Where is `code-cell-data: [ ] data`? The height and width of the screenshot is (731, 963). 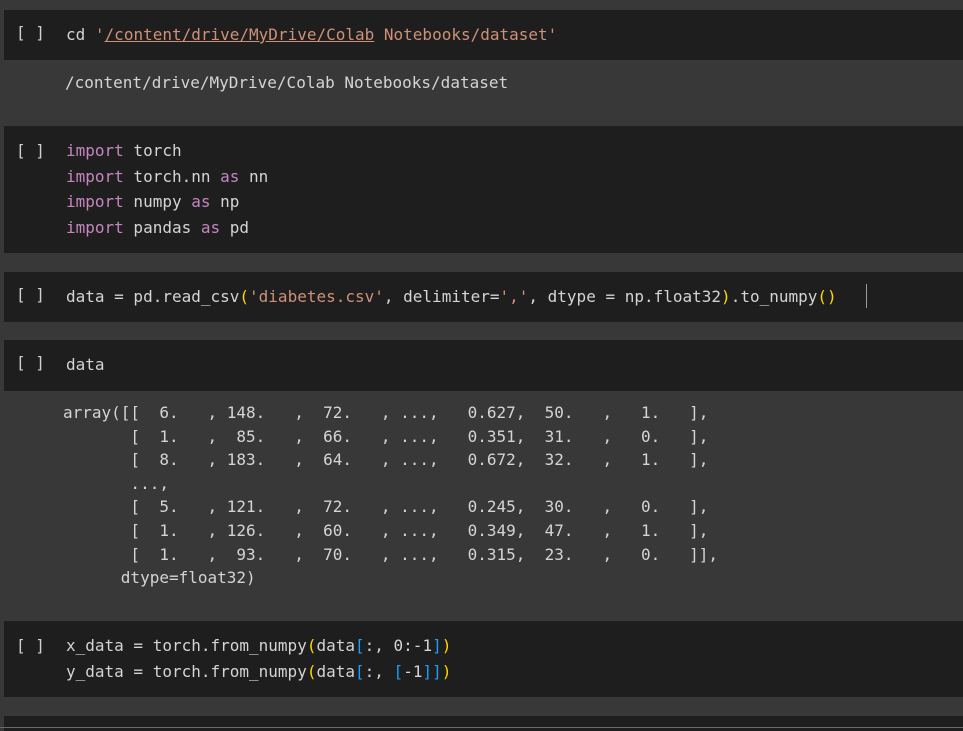 code-cell-data: [ ] data is located at coordinates (483, 365).